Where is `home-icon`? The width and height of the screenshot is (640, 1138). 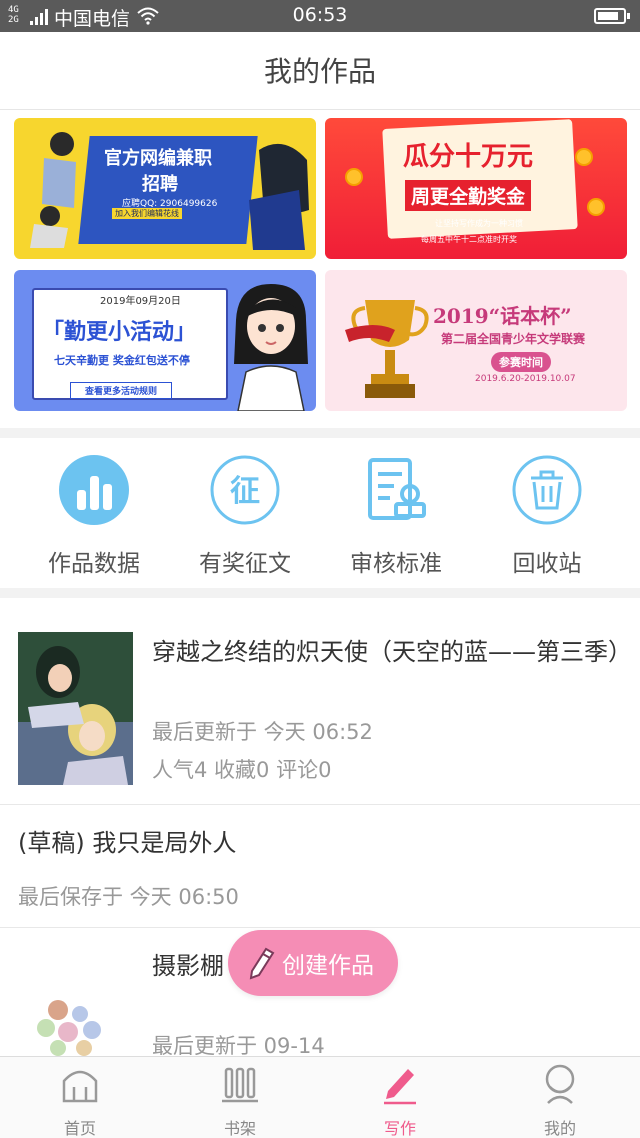
home-icon is located at coordinates (80, 1086).